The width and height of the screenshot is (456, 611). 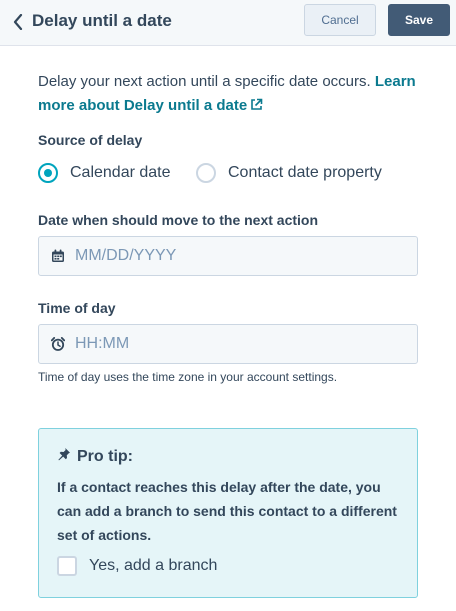 What do you see at coordinates (67, 566) in the screenshot?
I see `add-branch-checkbox` at bounding box center [67, 566].